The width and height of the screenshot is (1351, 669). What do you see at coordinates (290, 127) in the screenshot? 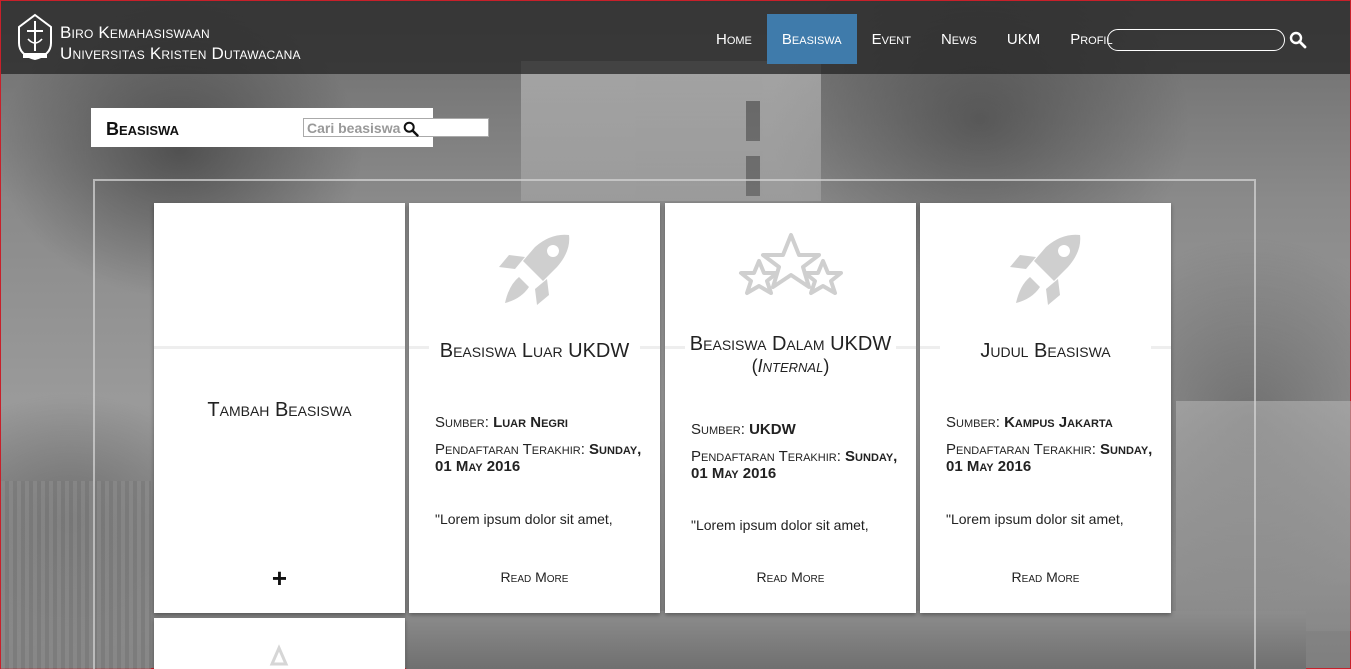
I see `page-header: Beasiswa` at bounding box center [290, 127].